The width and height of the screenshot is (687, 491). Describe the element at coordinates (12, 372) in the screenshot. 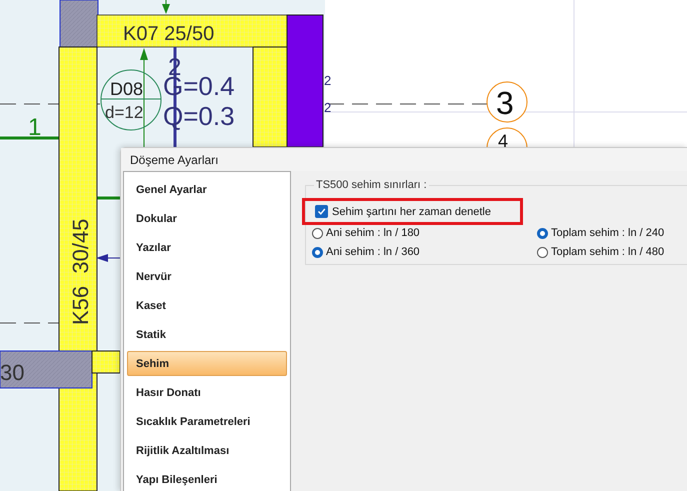

I see `beam-label: 30` at that location.